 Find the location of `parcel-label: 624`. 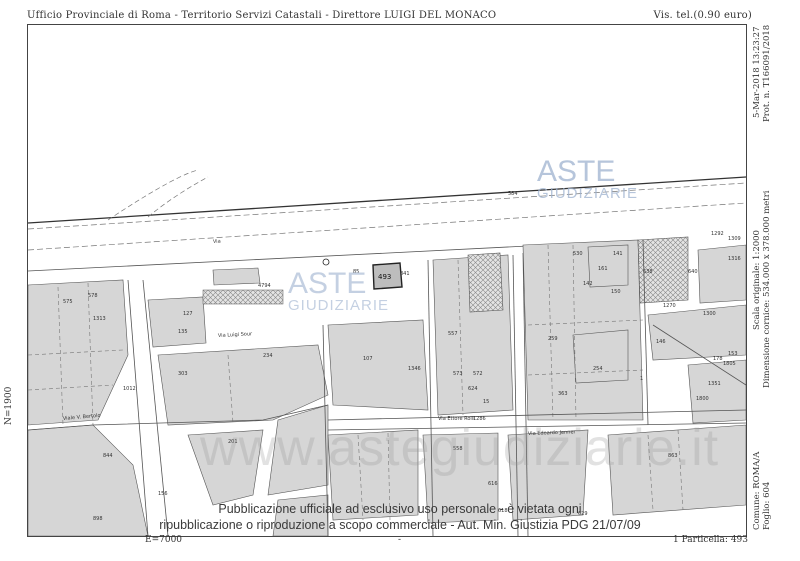

parcel-label: 624 is located at coordinates (473, 389).